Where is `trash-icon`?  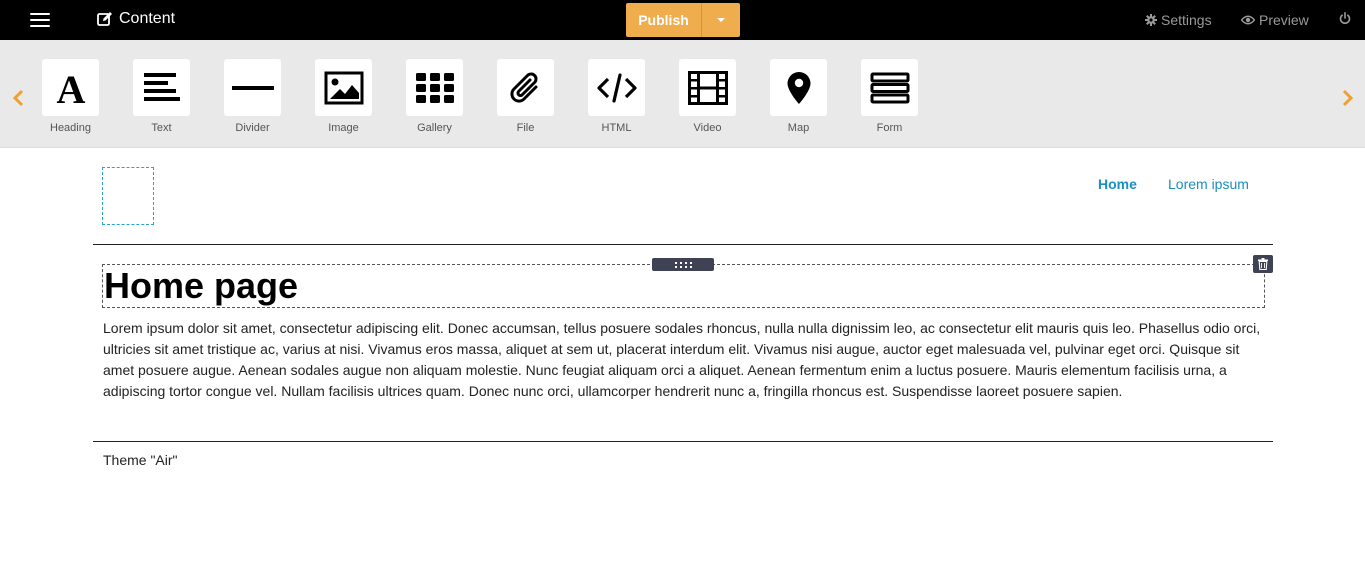 trash-icon is located at coordinates (1263, 264).